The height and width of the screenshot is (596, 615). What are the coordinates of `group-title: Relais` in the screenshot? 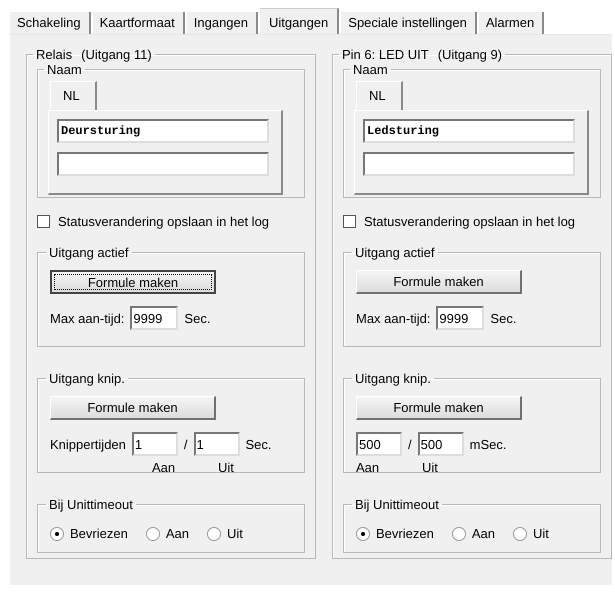 It's located at (54, 54).